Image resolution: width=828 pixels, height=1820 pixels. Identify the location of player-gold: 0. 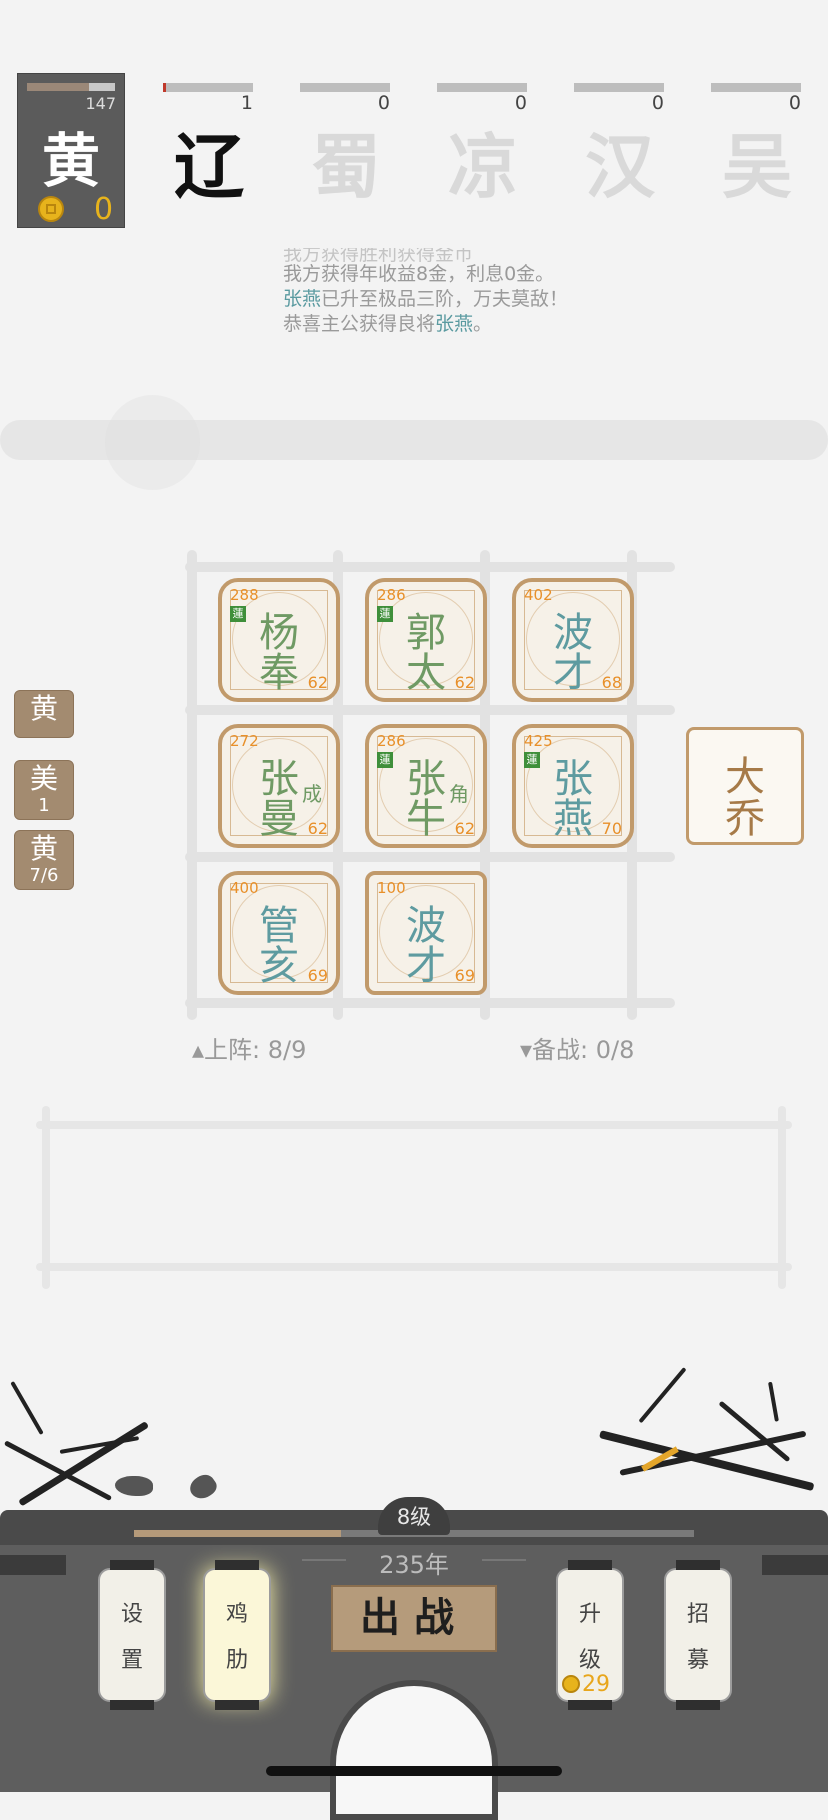
(104, 209).